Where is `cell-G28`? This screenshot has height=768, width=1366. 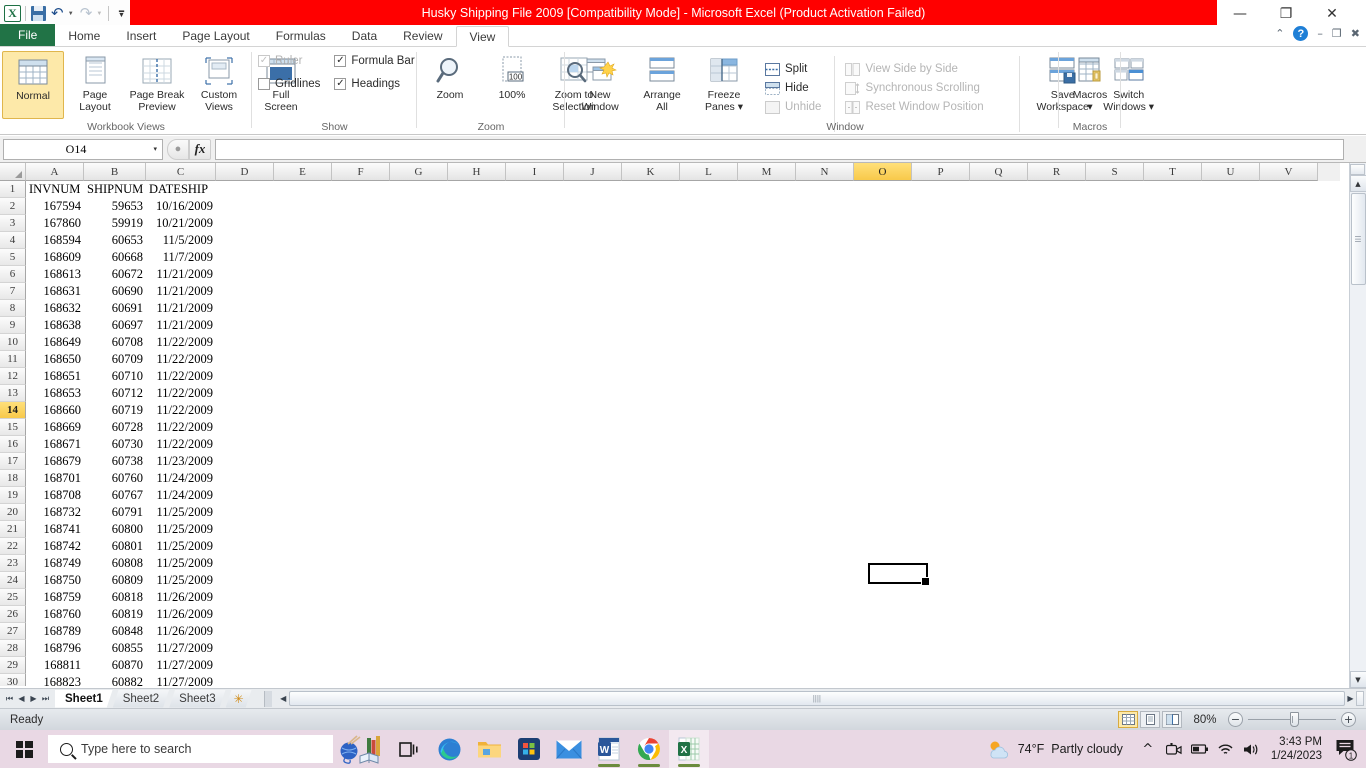
cell-G28 is located at coordinates (419, 648).